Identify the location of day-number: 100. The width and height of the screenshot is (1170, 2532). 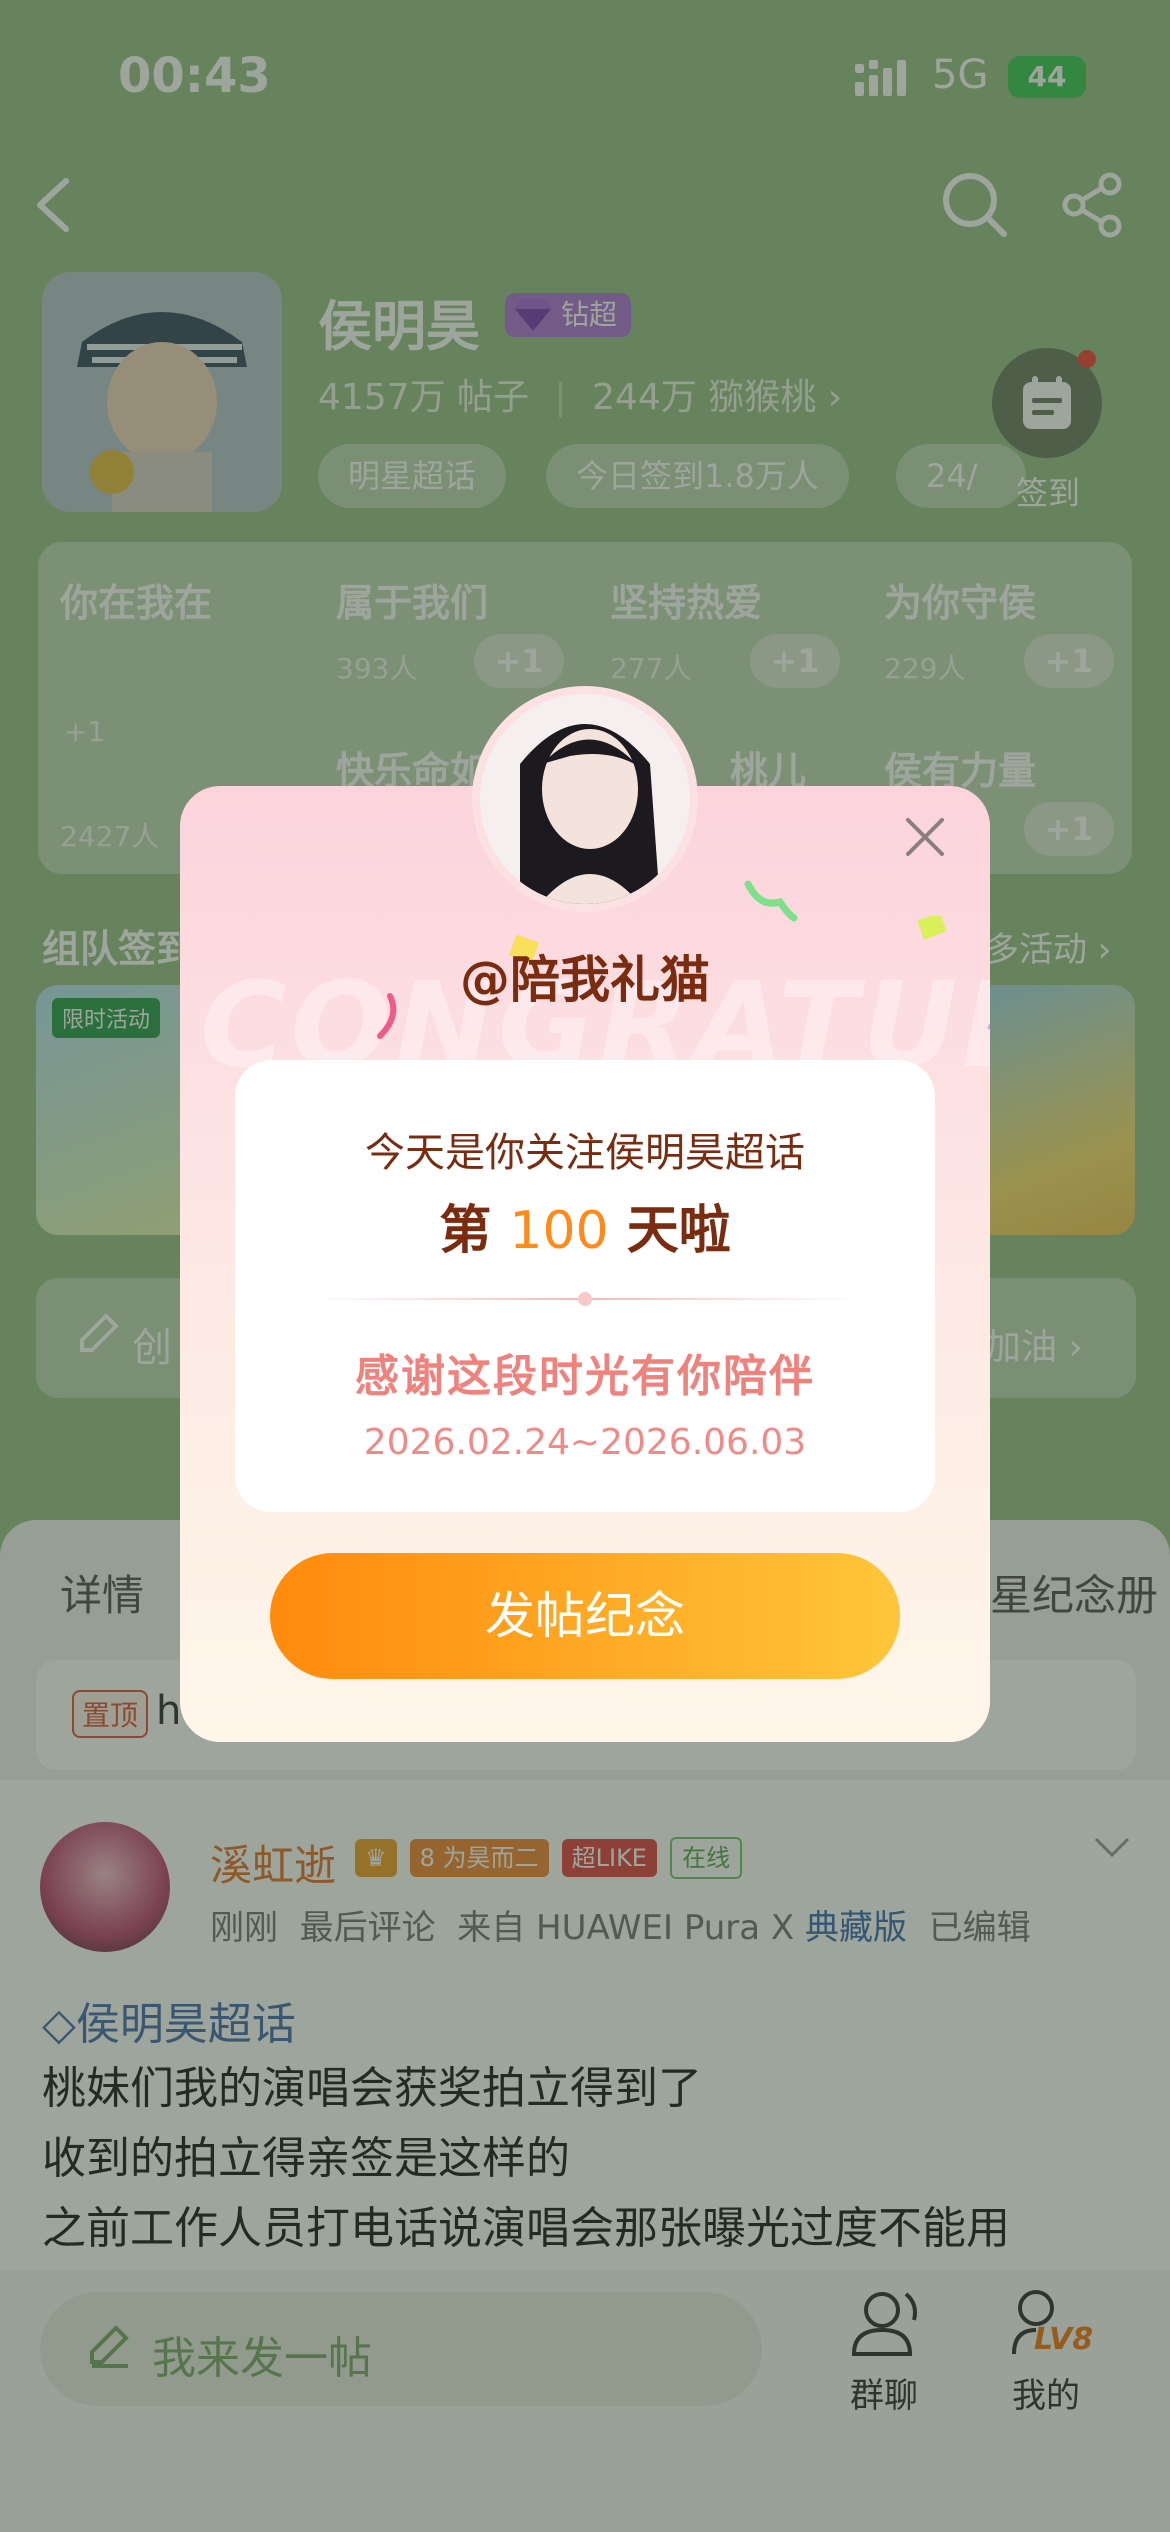
(559, 1231).